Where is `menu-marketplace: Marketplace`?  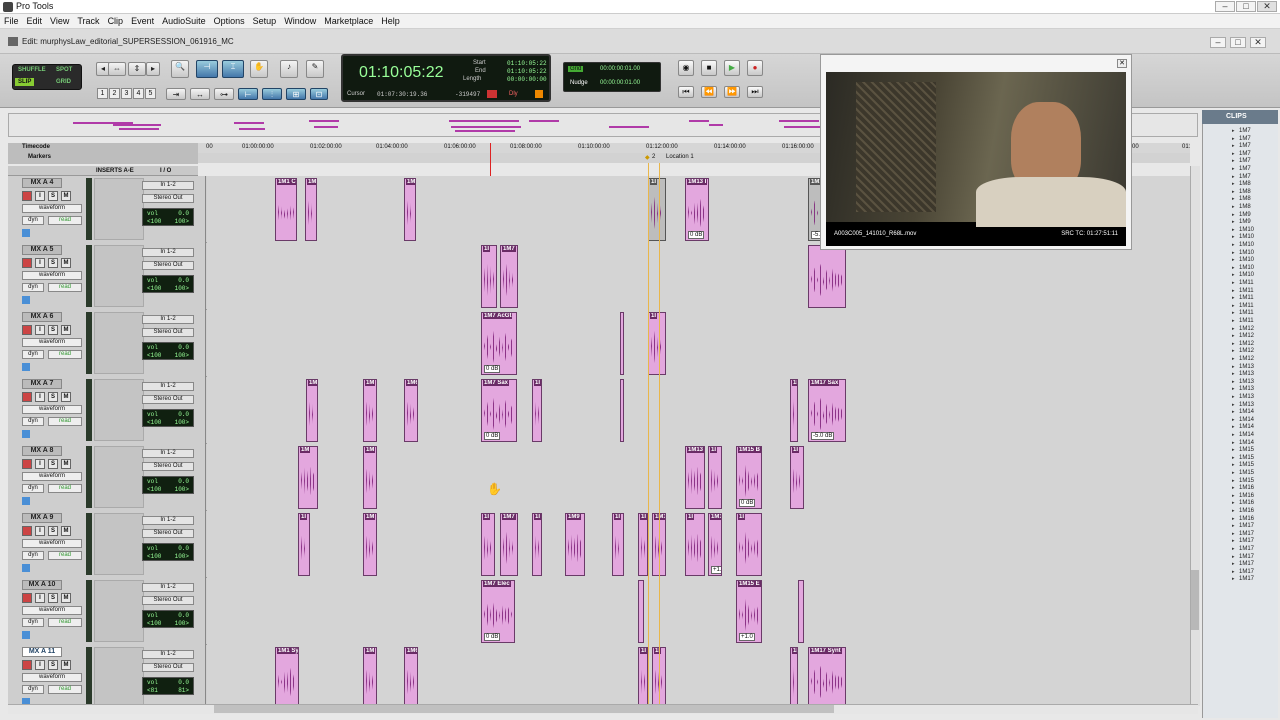 menu-marketplace: Marketplace is located at coordinates (348, 20).